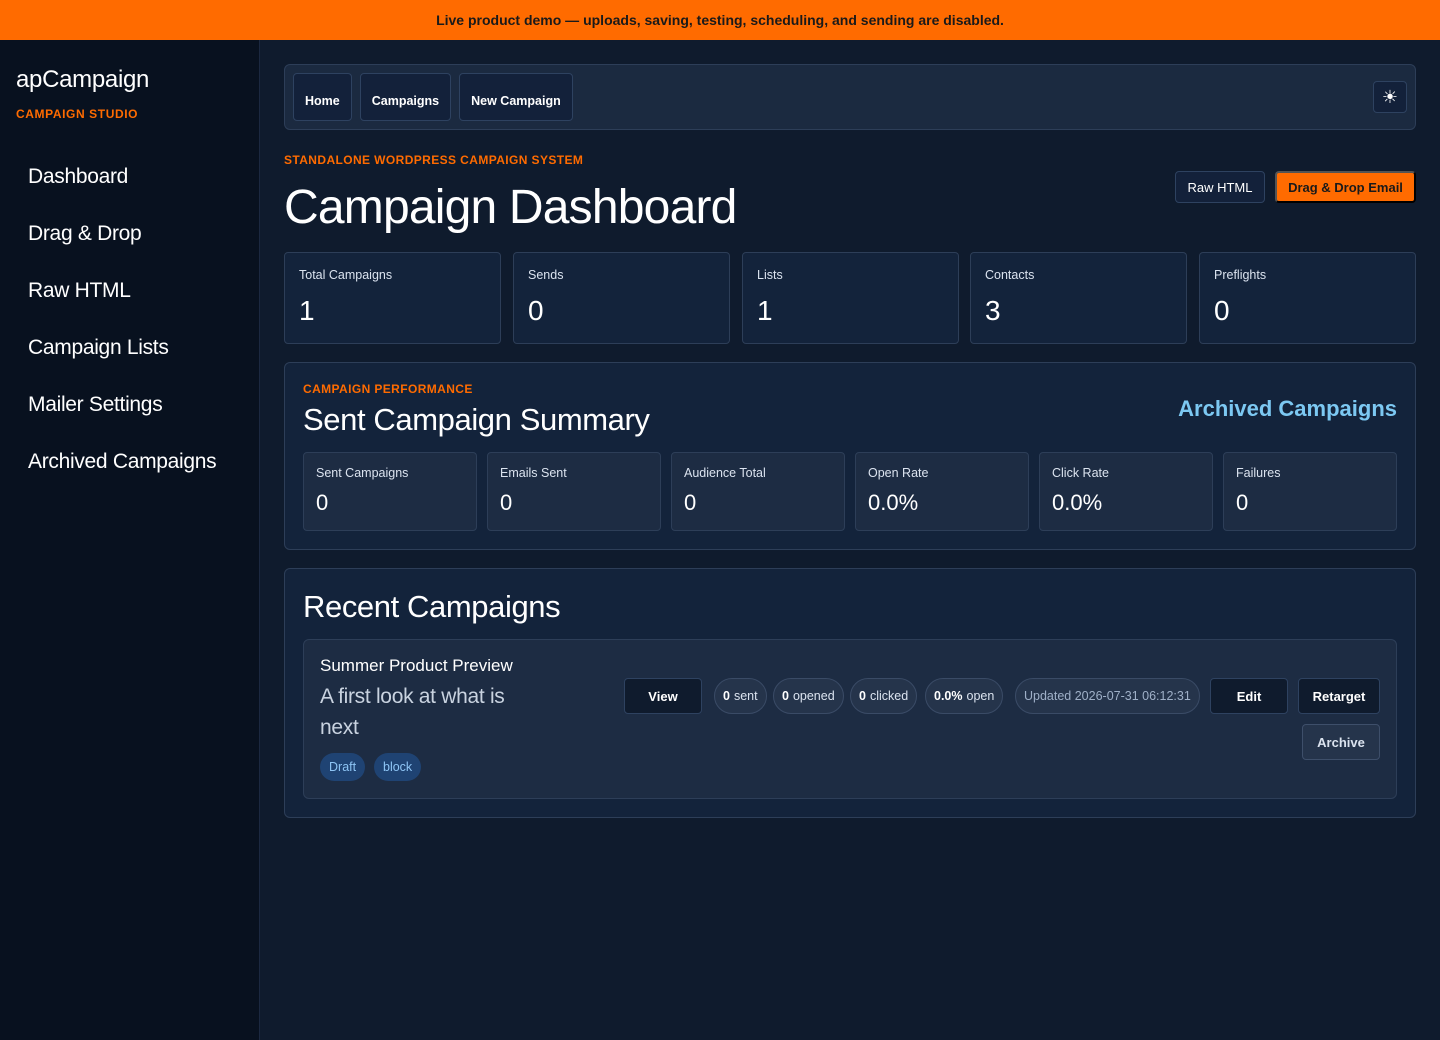 The image size is (1440, 1040). Describe the element at coordinates (546, 275) in the screenshot. I see `stat-label: Sends` at that location.